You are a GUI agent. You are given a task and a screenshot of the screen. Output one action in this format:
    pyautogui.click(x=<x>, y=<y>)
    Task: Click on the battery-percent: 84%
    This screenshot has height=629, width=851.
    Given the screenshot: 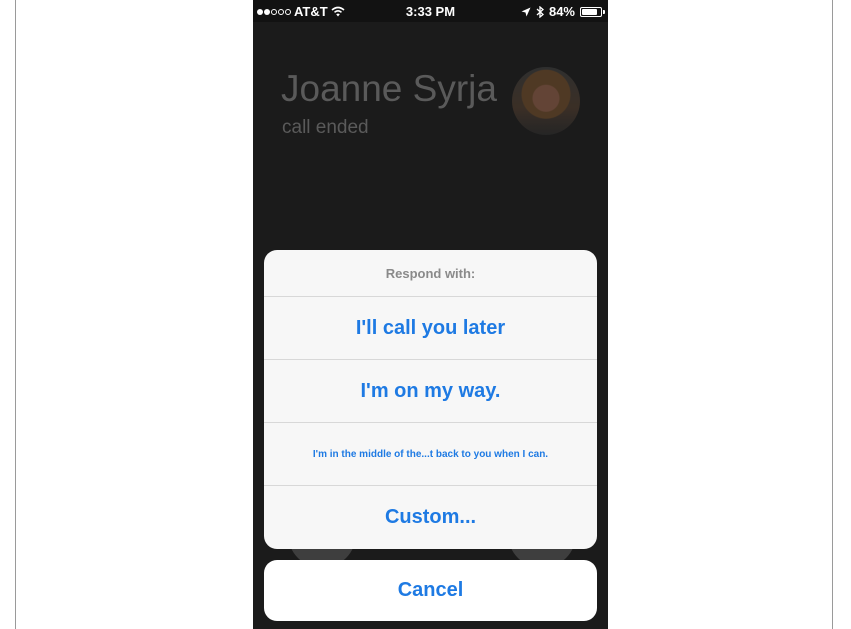 What is the action you would take?
    pyautogui.click(x=561, y=11)
    